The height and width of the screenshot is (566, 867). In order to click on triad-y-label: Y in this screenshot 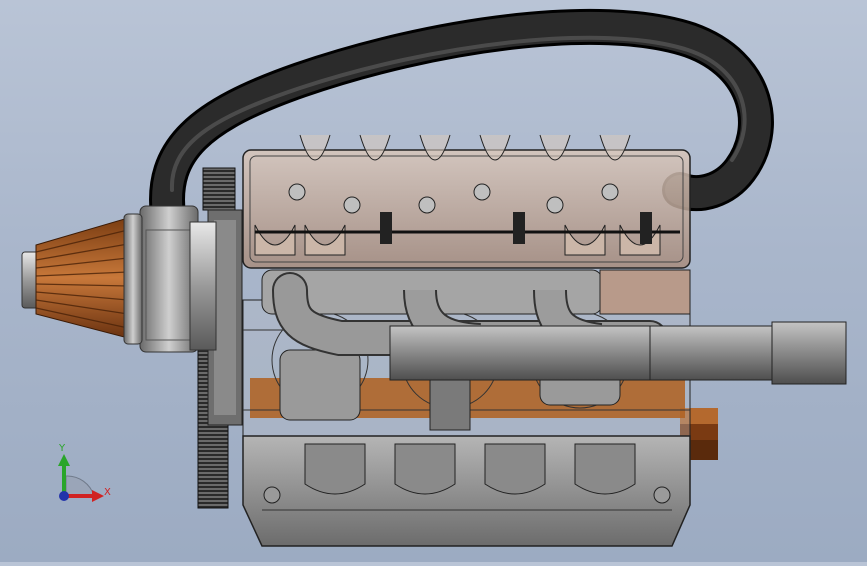, I will do `click(62, 448)`.